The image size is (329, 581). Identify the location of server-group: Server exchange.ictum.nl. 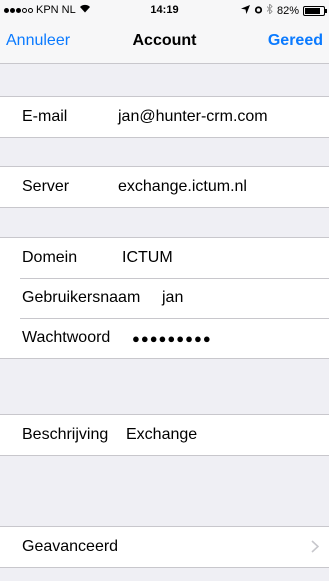
(164, 187).